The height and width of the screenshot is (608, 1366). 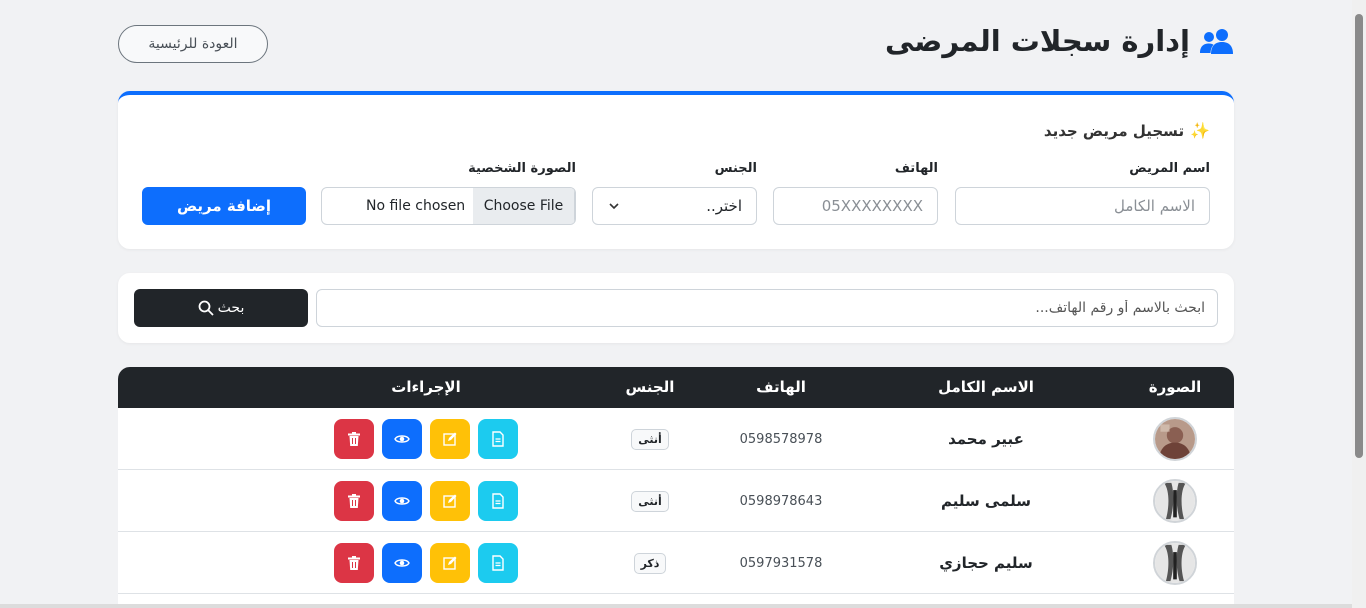 I want to click on patient-phone: 0597931578, so click(x=781, y=563).